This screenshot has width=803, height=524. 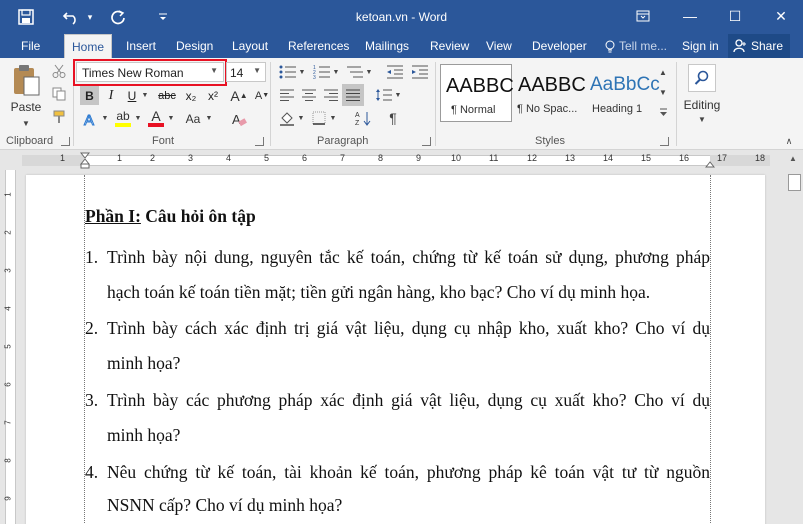 I want to click on style-heading-1: AaBbCc Heading 1, so click(x=623, y=93).